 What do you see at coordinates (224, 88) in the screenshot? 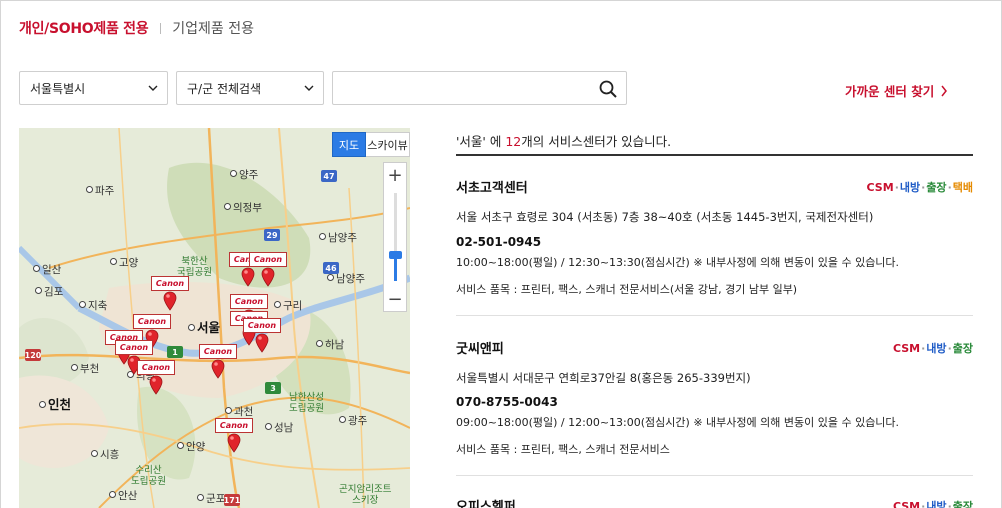
I see `district-select-value: 구/군 전체검색` at bounding box center [224, 88].